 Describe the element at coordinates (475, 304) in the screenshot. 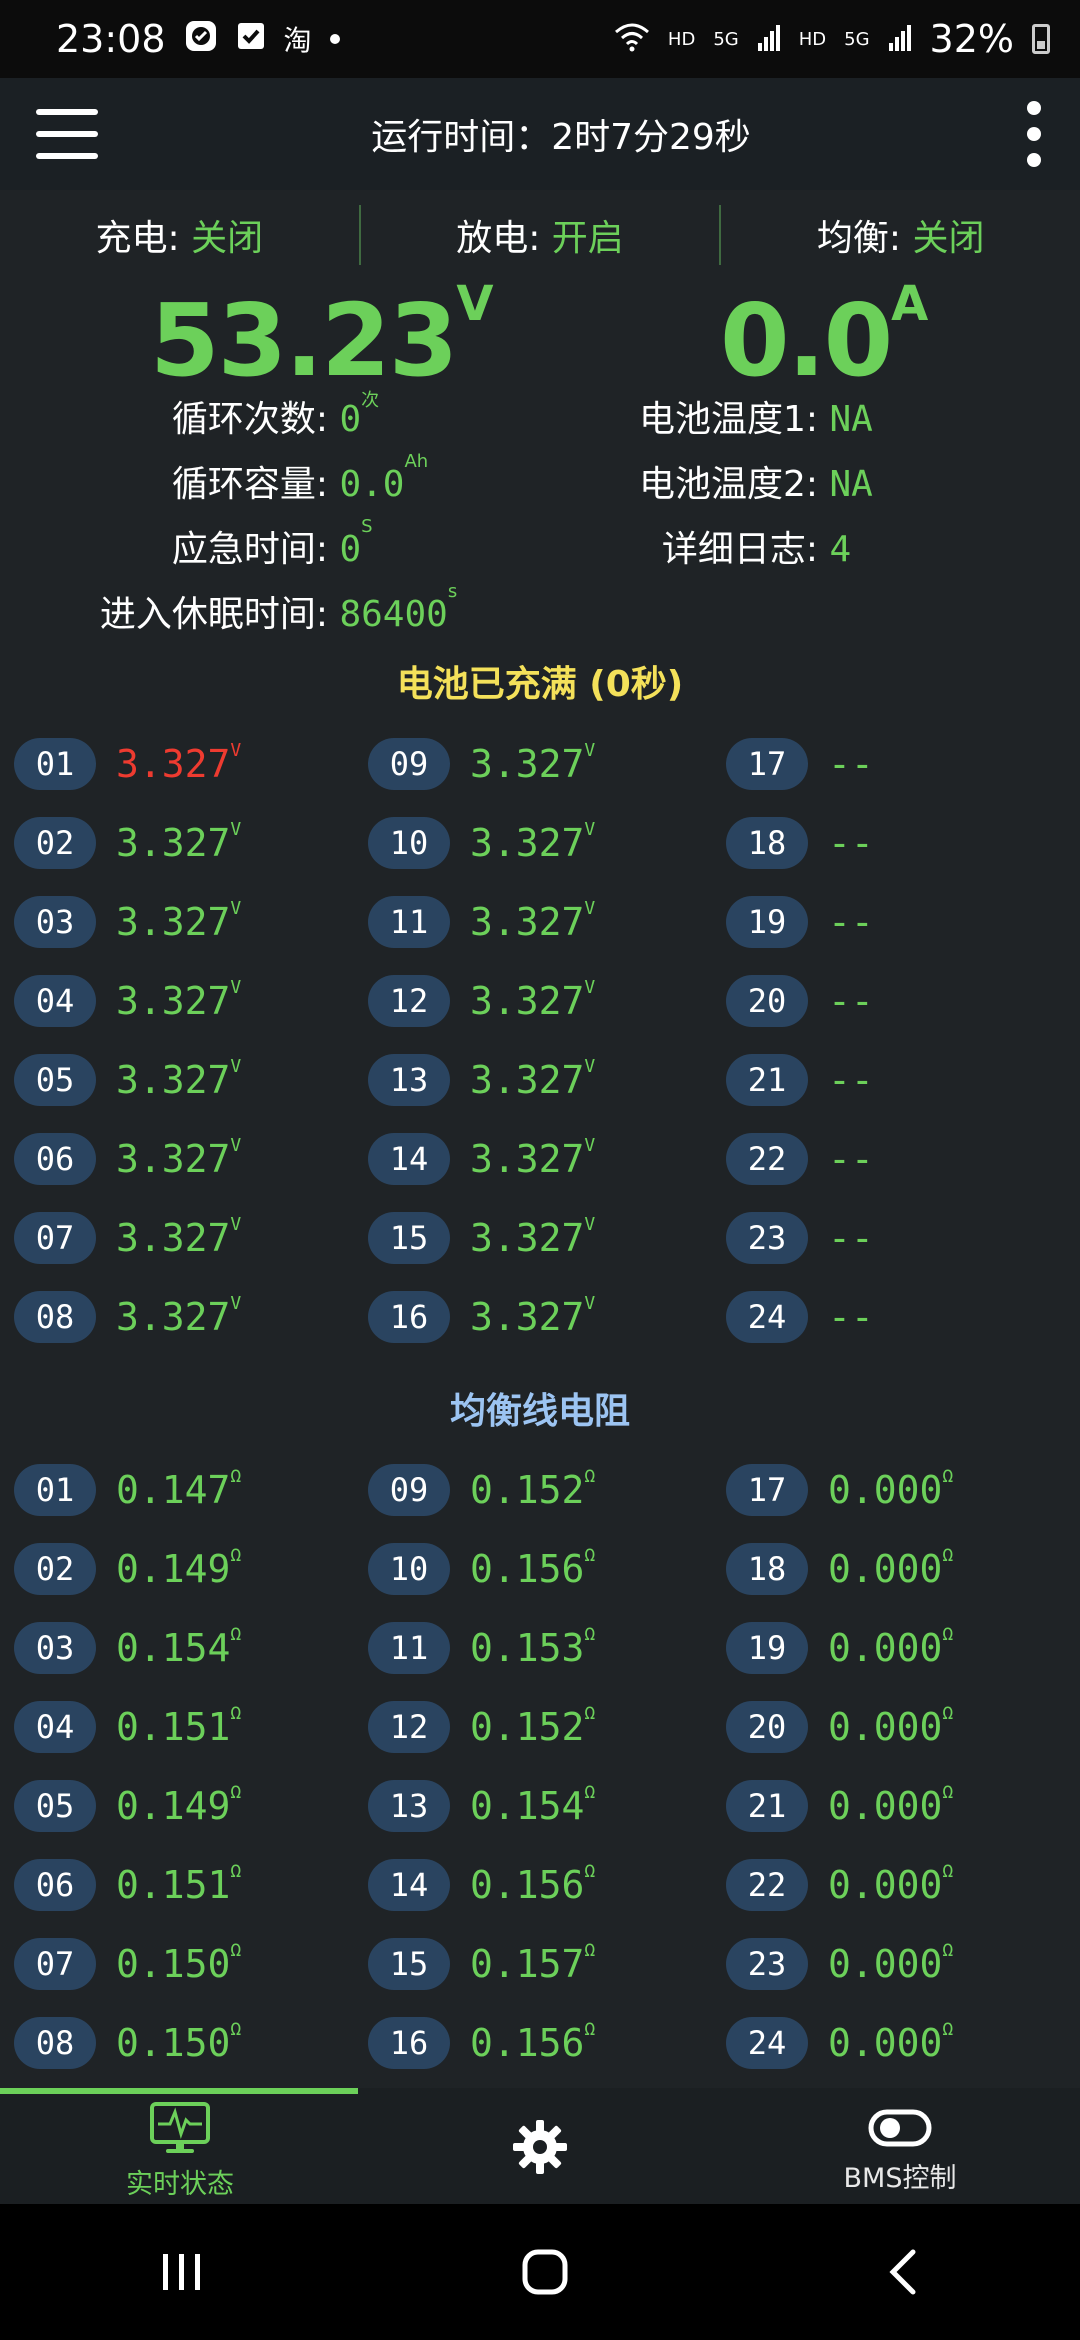

I see `voltage-unit: V` at that location.